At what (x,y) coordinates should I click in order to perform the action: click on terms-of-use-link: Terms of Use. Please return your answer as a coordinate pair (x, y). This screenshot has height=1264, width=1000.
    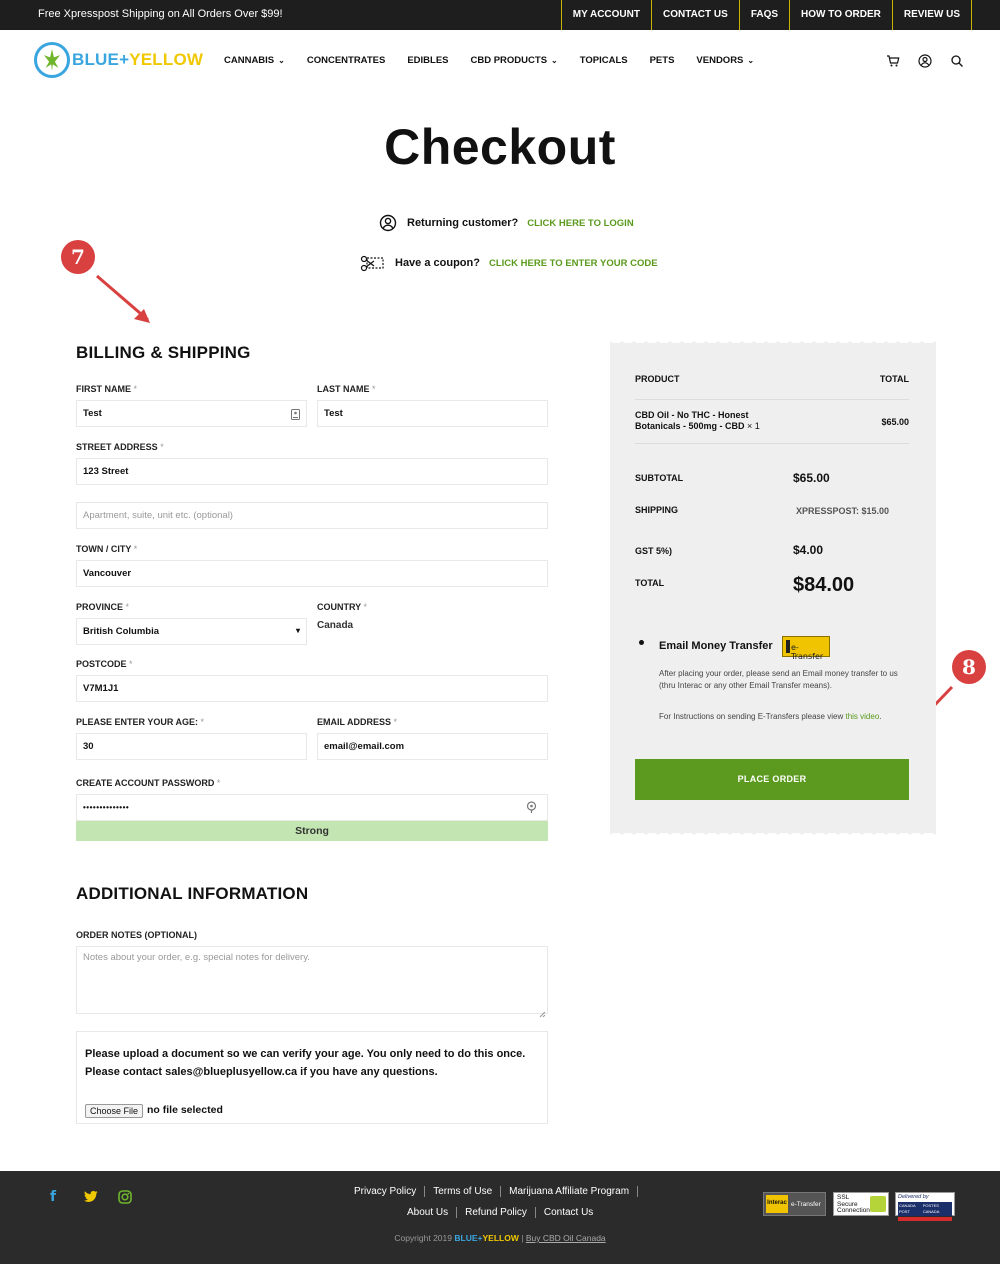
    Looking at the image, I should click on (463, 1191).